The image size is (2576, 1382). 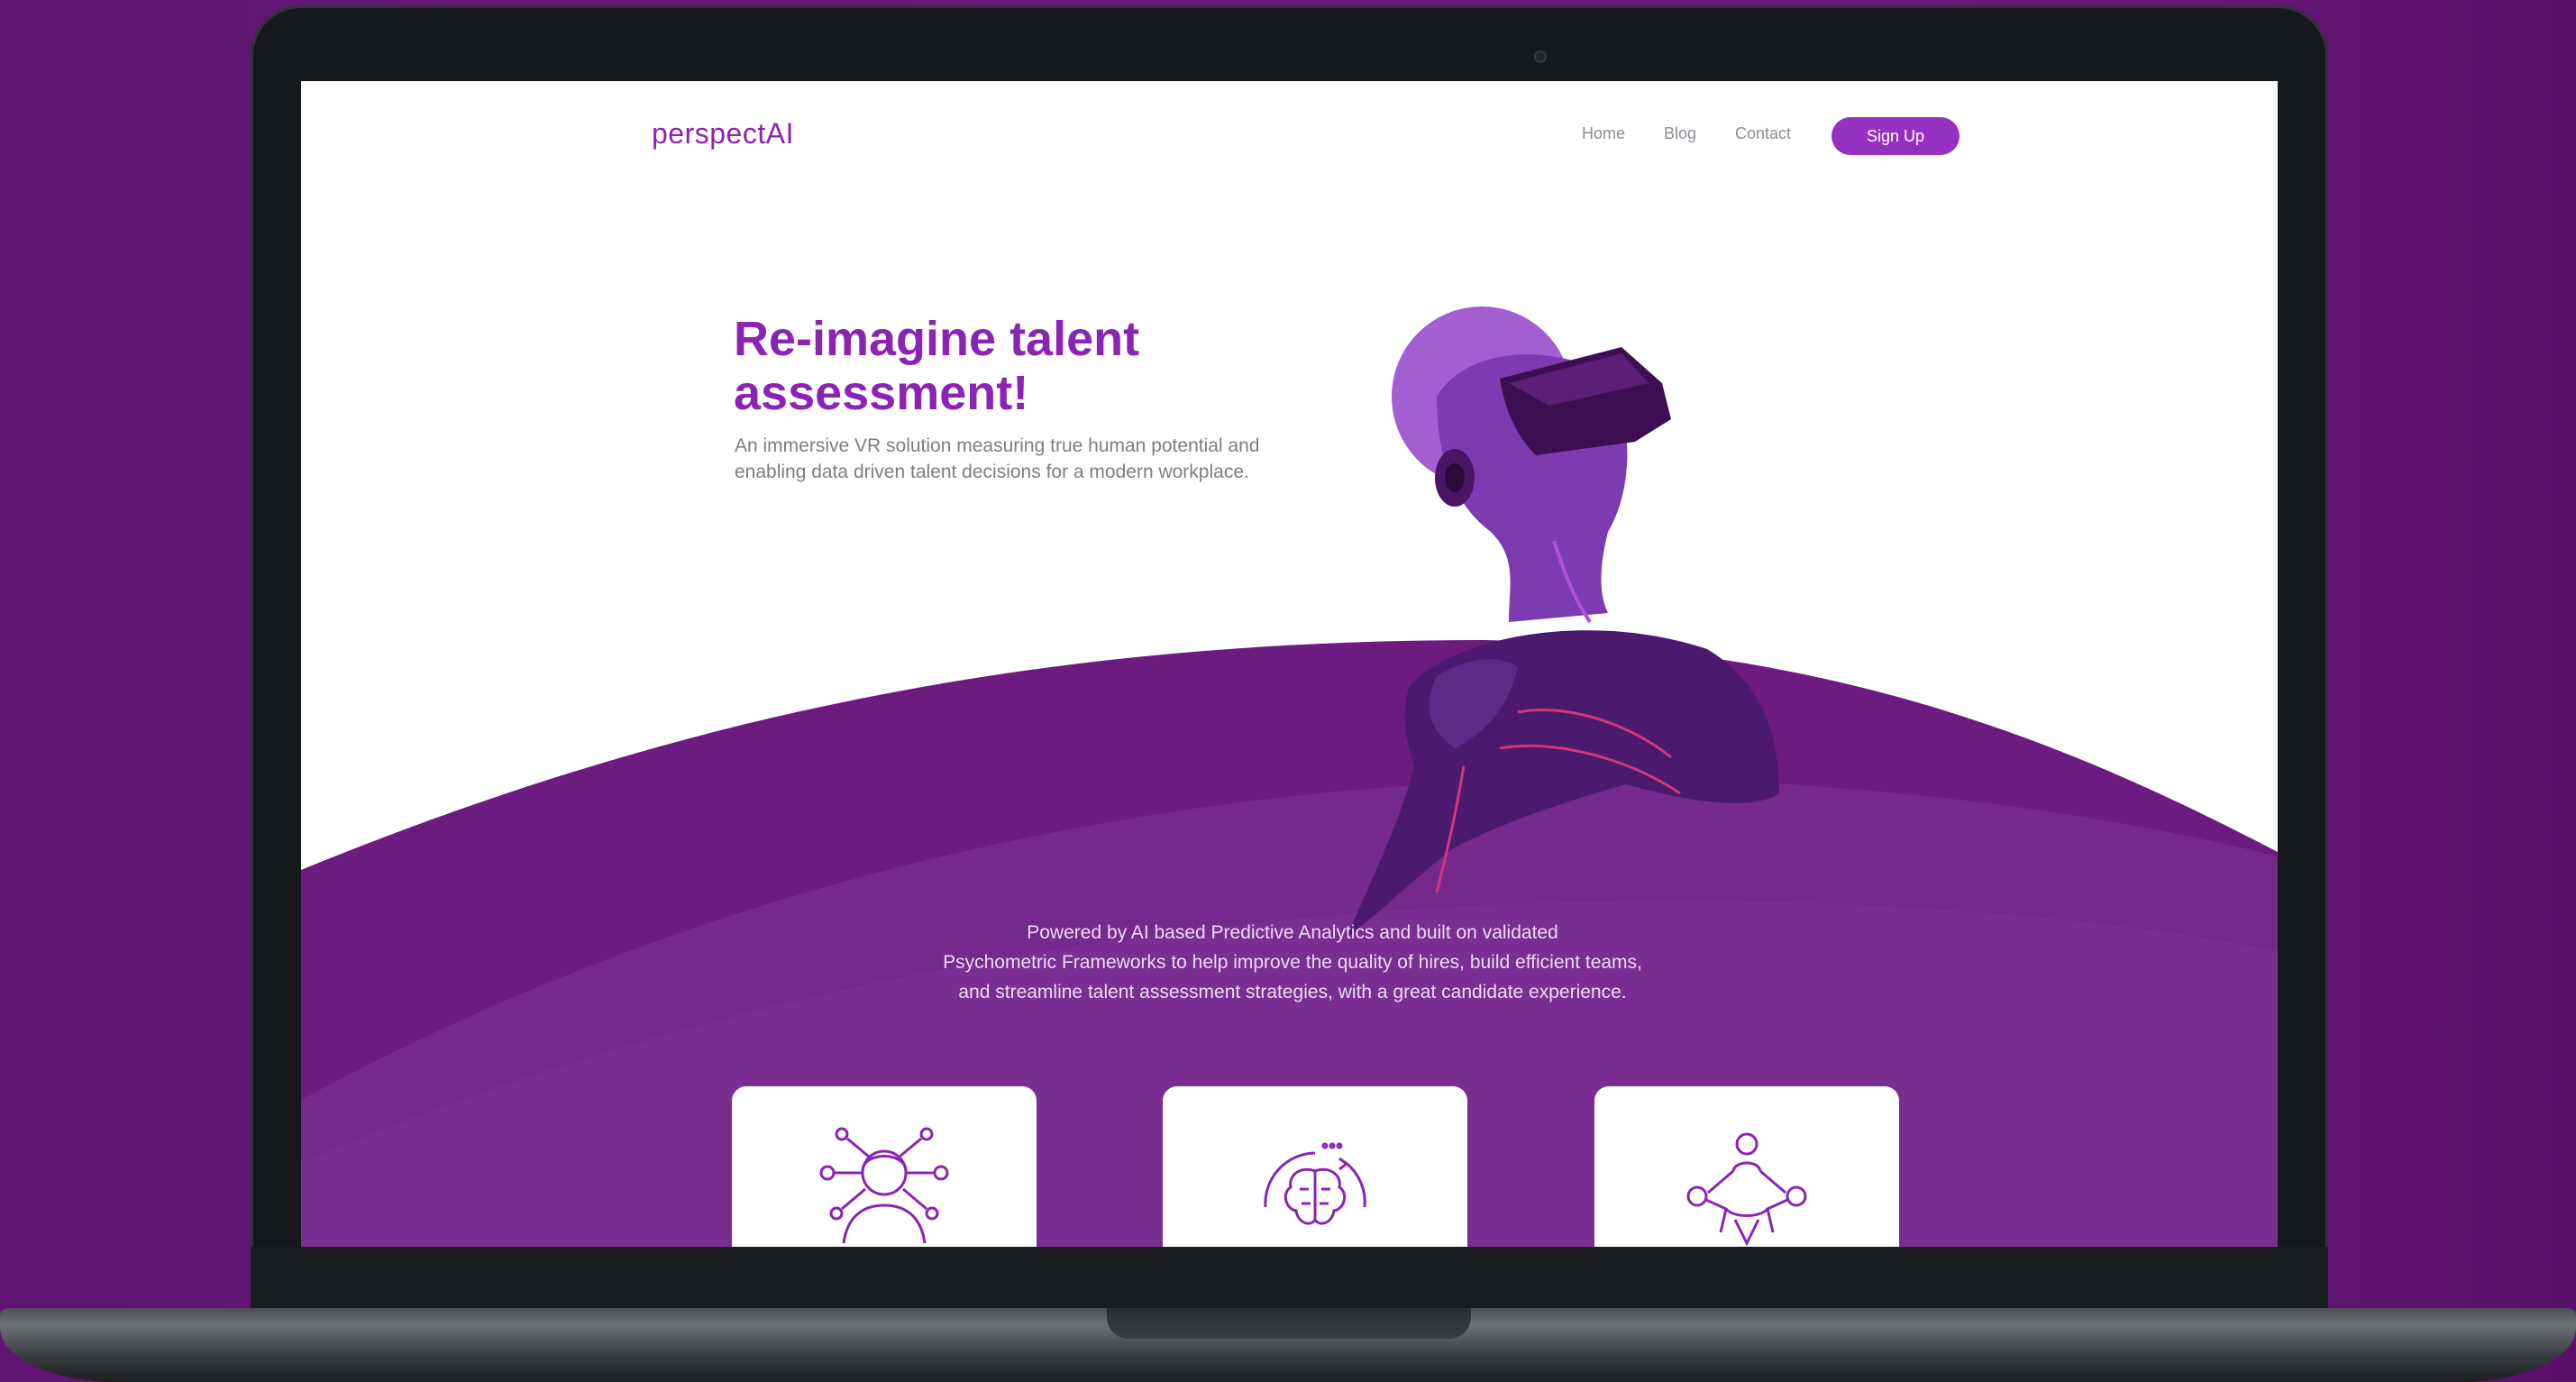 I want to click on feature-card-teams, so click(x=1746, y=1166).